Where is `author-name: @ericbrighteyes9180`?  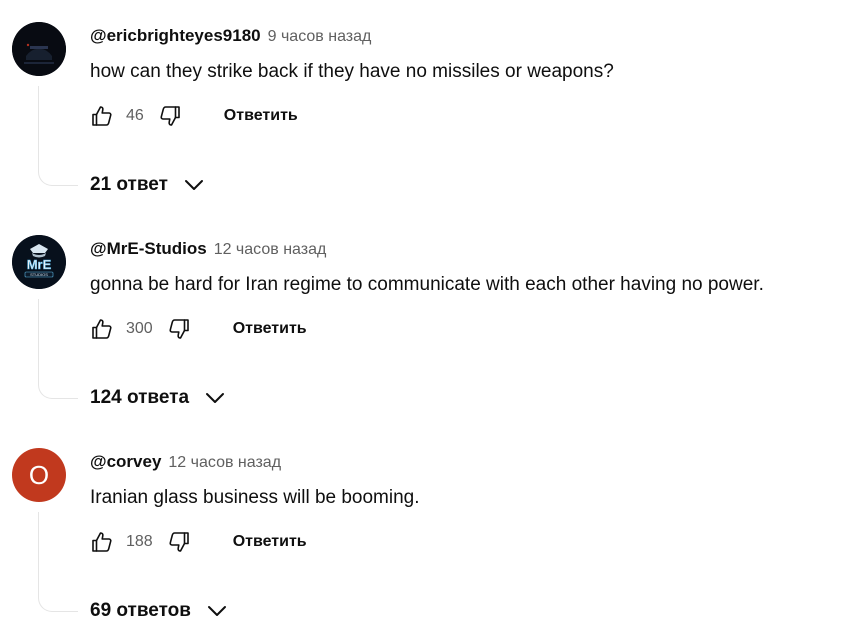
author-name: @ericbrighteyes9180 is located at coordinates (175, 36).